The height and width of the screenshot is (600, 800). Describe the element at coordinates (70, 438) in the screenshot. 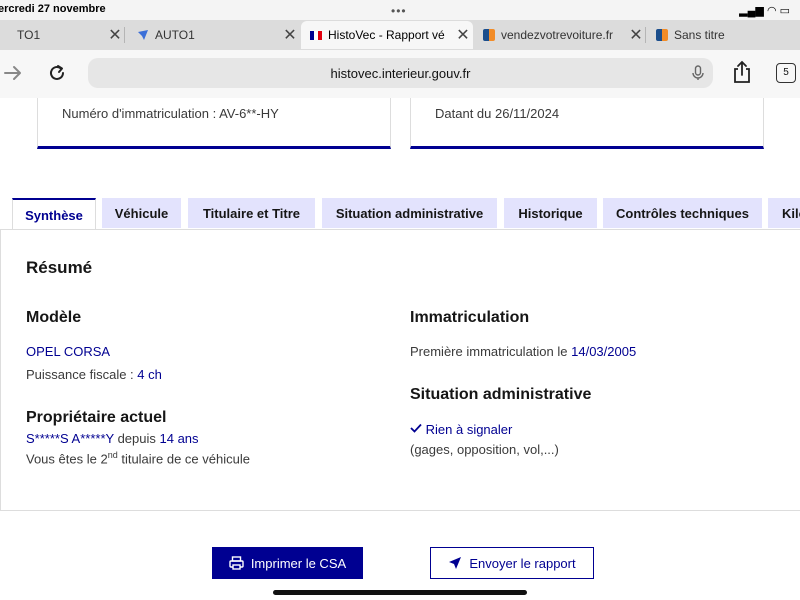

I see `owner-name: S*****S A*****Y` at that location.